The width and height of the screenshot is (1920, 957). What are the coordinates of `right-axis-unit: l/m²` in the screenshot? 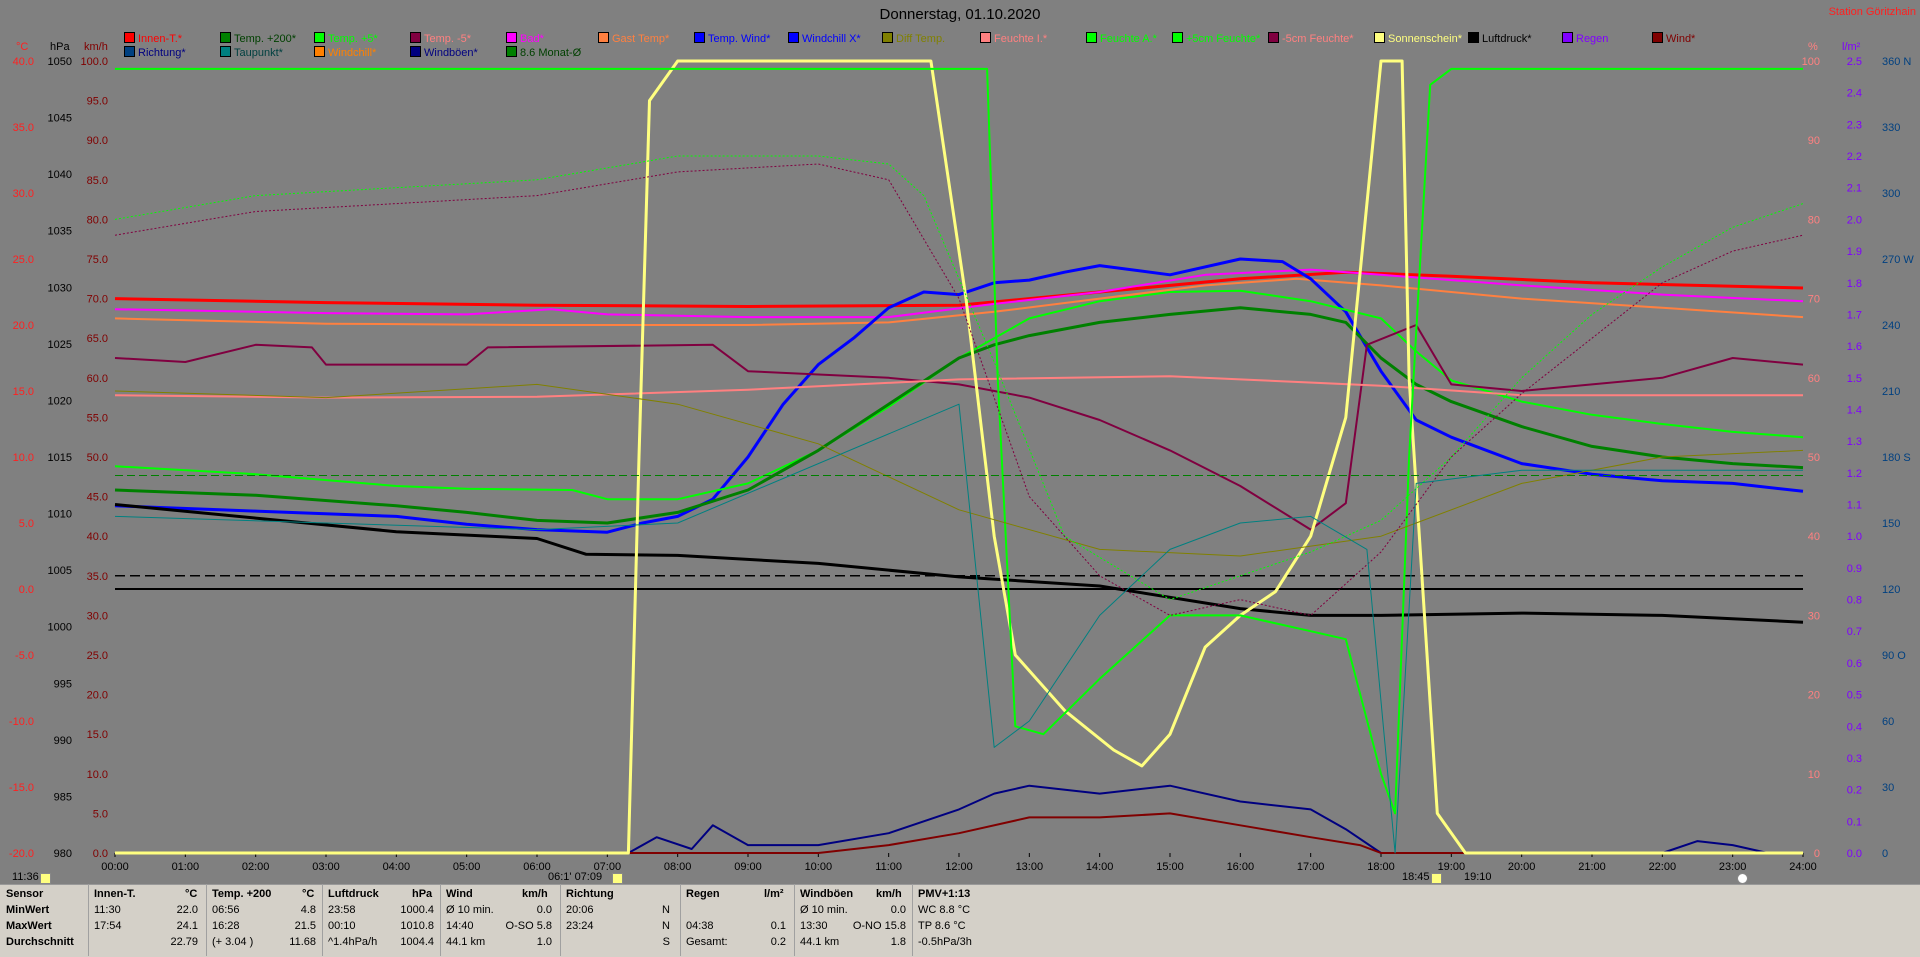 It's located at (1851, 47).